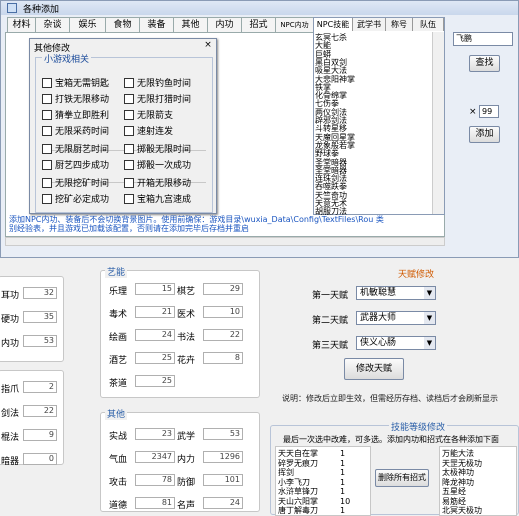 The width and height of the screenshot is (519, 516). Describe the element at coordinates (155, 335) in the screenshot. I see `arts-value: 24` at that location.